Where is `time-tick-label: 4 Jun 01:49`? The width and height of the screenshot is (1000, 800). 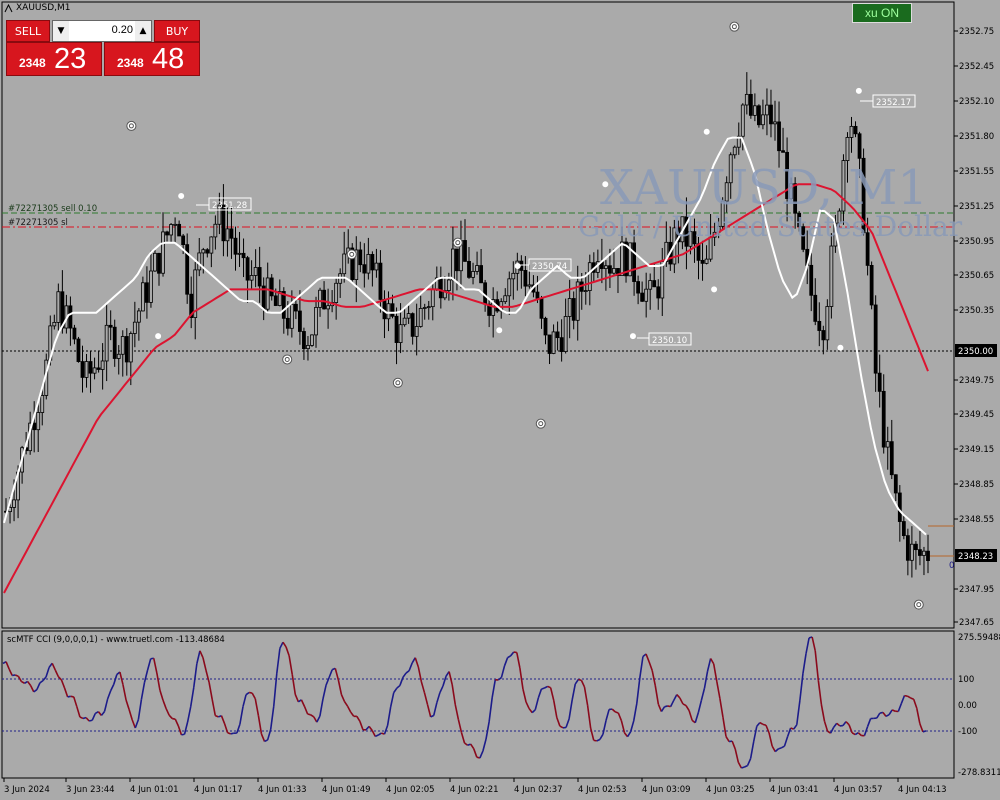 time-tick-label: 4 Jun 01:49 is located at coordinates (346, 790).